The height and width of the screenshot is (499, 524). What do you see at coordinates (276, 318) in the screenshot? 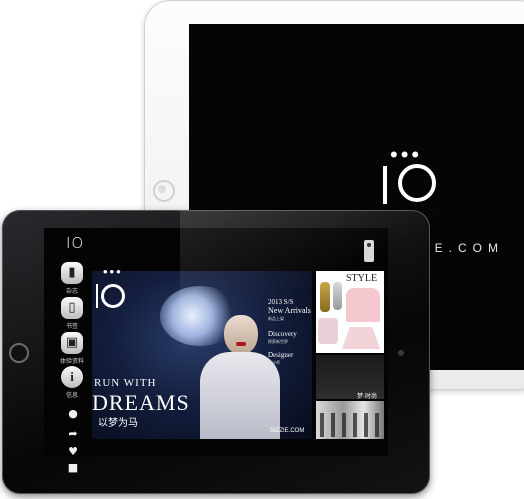
I see `new-arrivals-cn: 新品上架` at bounding box center [276, 318].